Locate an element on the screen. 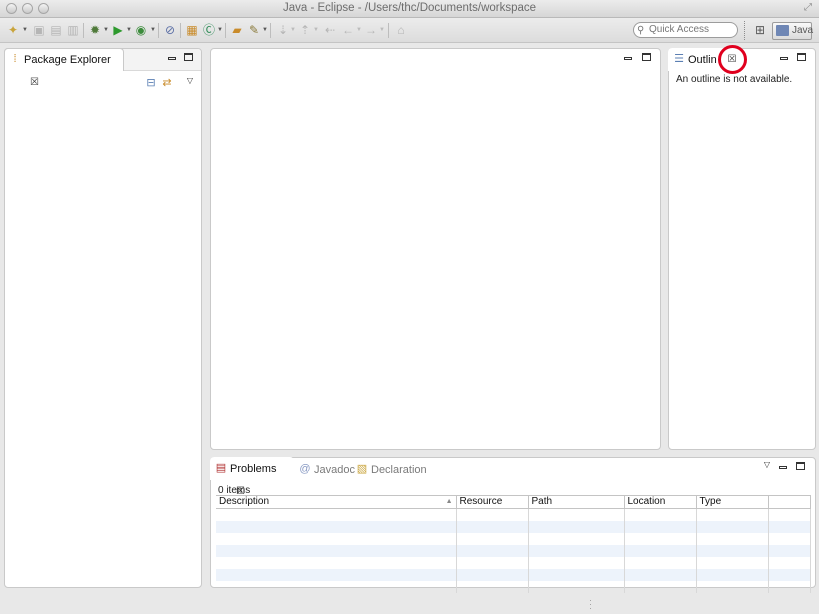 The width and height of the screenshot is (819, 614). tab-declaration: ▧ Declaration is located at coordinates (391, 470).